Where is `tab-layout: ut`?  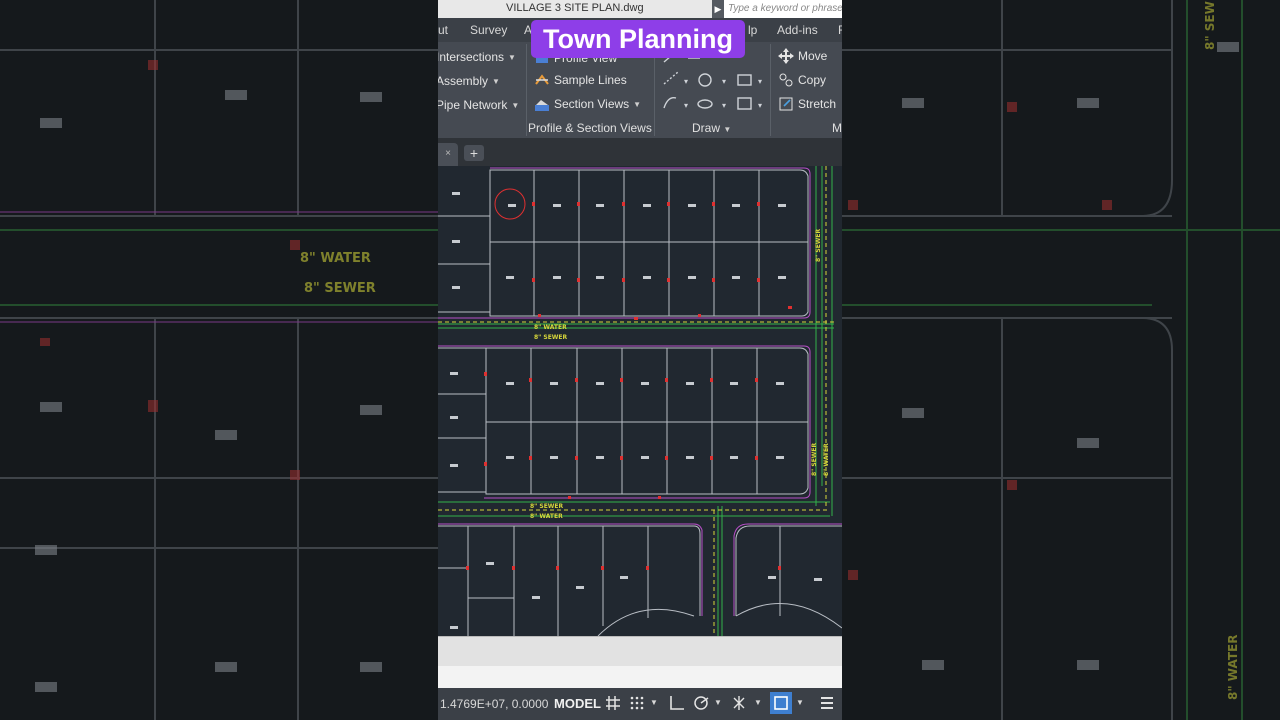
tab-layout: ut is located at coordinates (443, 30).